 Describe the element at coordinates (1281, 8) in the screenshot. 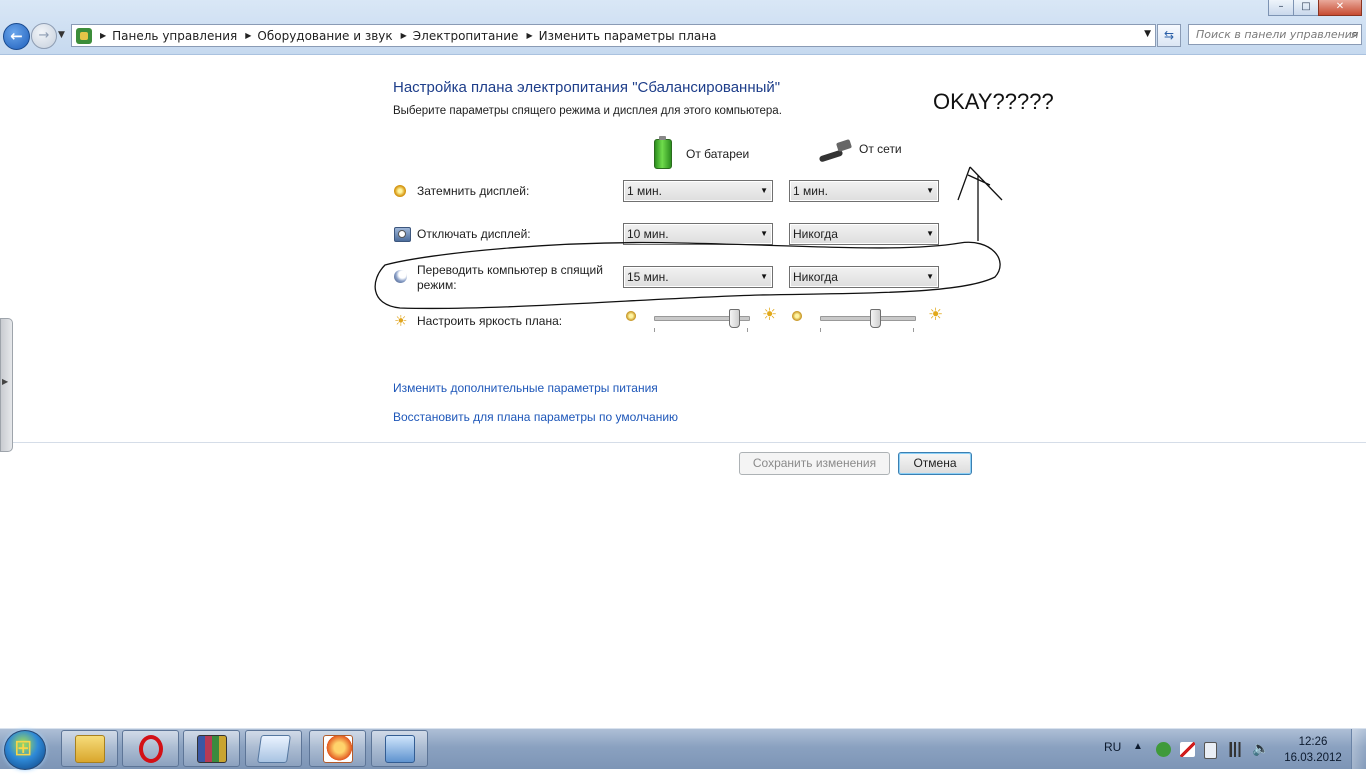

I see `minimize-button: –` at that location.